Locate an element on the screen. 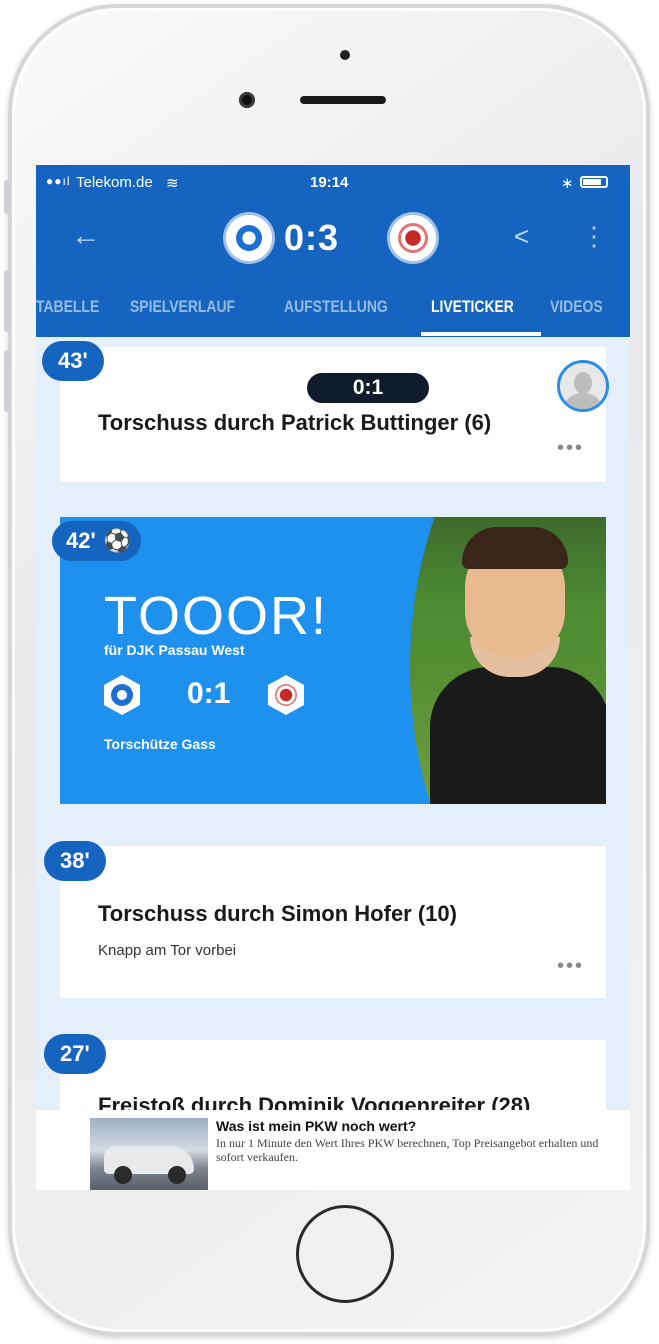  volume-up-button is located at coordinates (7, 301).